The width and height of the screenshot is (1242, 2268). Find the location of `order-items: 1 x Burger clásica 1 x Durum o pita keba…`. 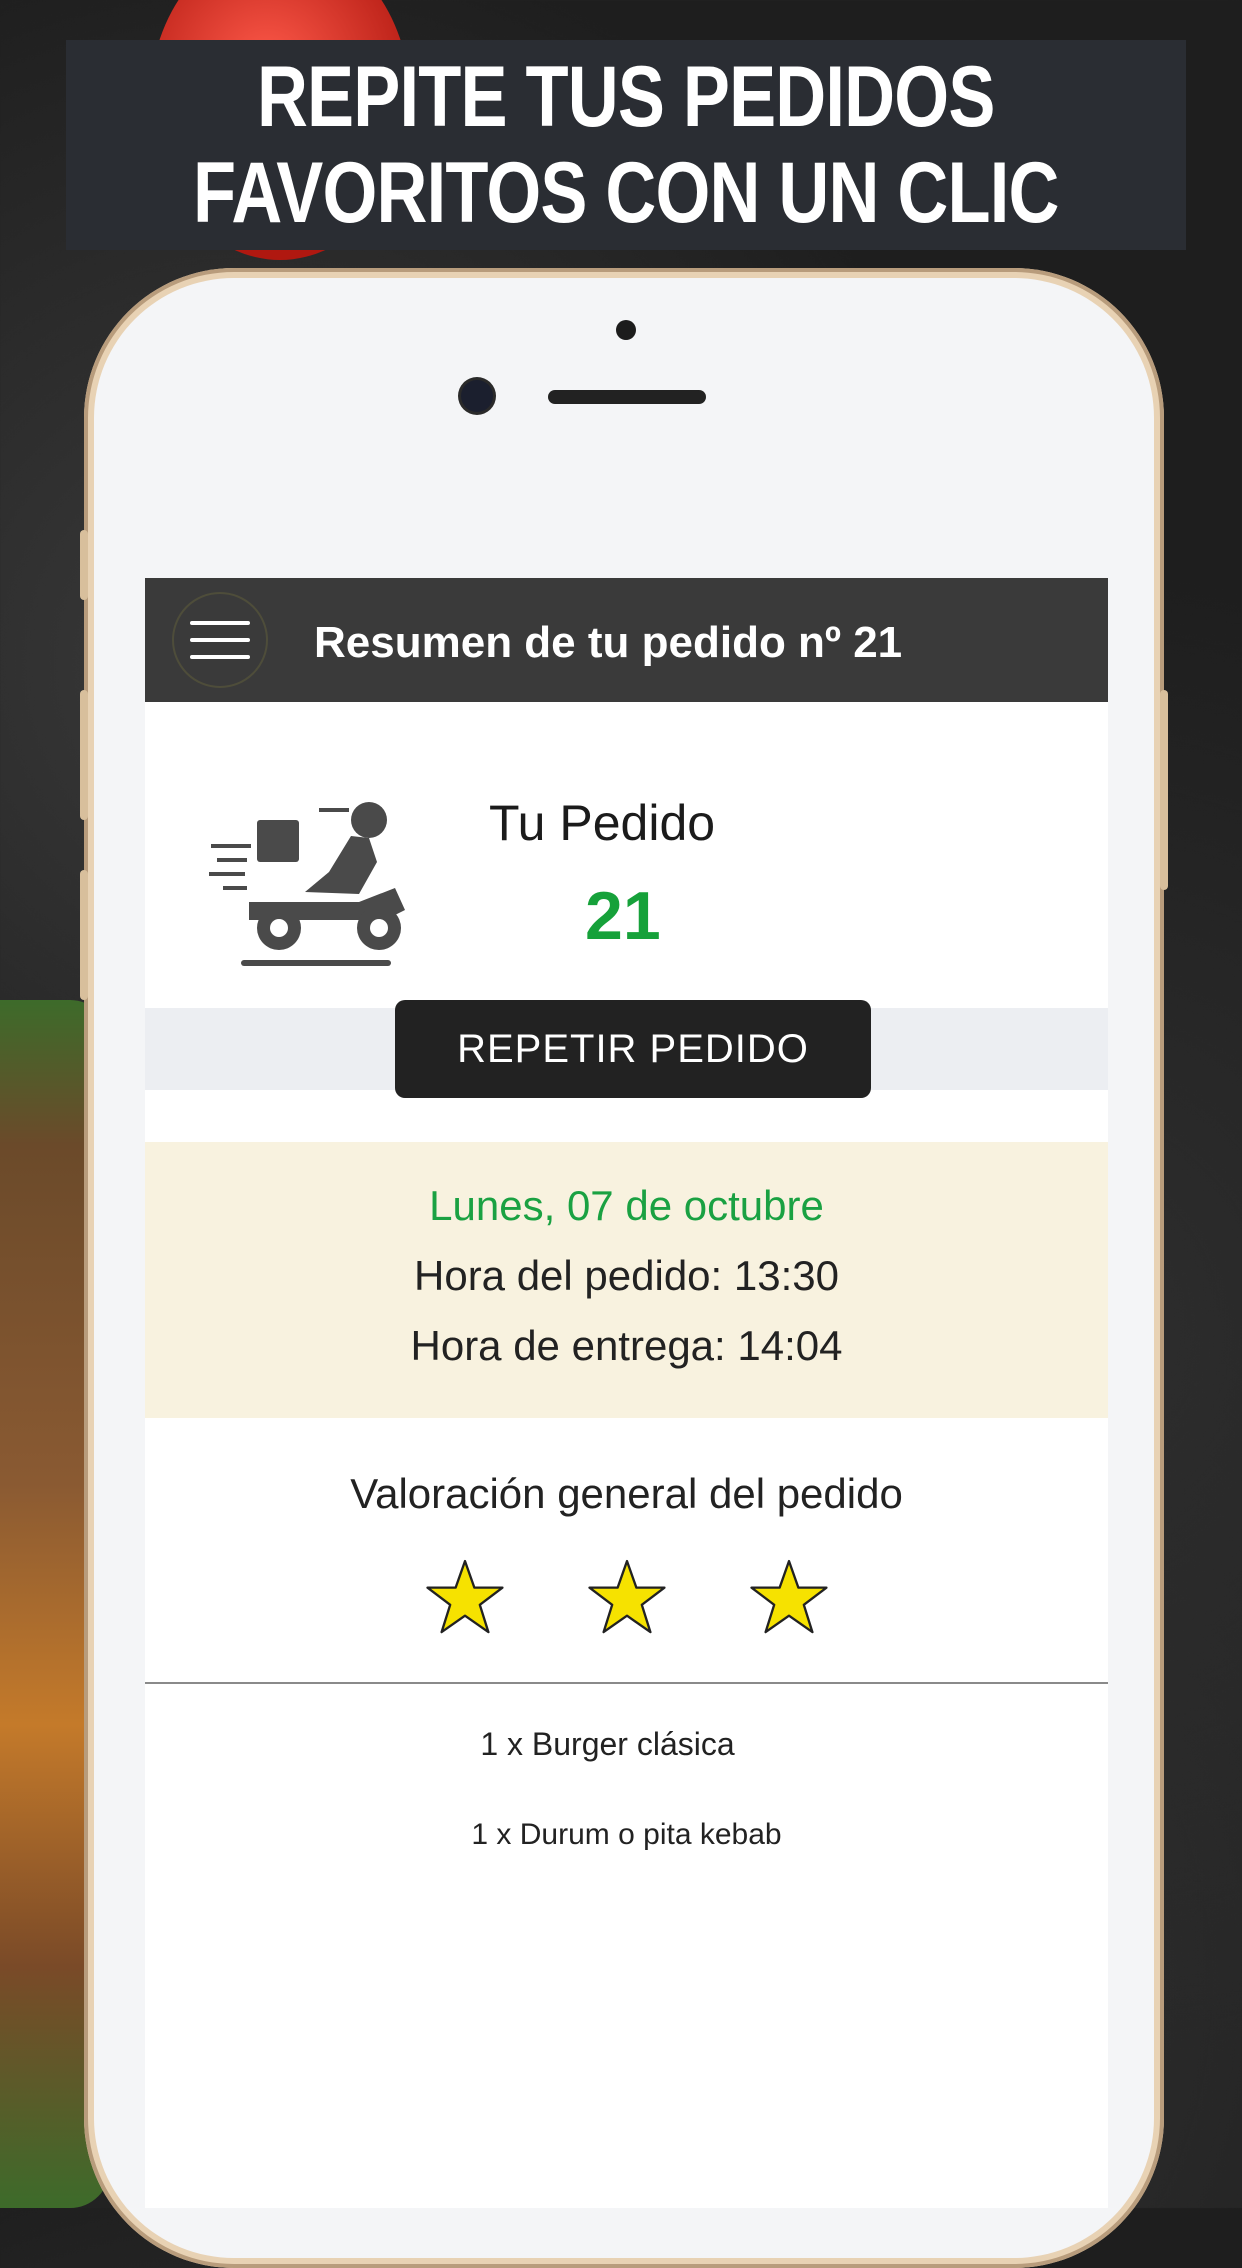

order-items: 1 x Burger clásica 1 x Durum o pita keba… is located at coordinates (626, 1884).